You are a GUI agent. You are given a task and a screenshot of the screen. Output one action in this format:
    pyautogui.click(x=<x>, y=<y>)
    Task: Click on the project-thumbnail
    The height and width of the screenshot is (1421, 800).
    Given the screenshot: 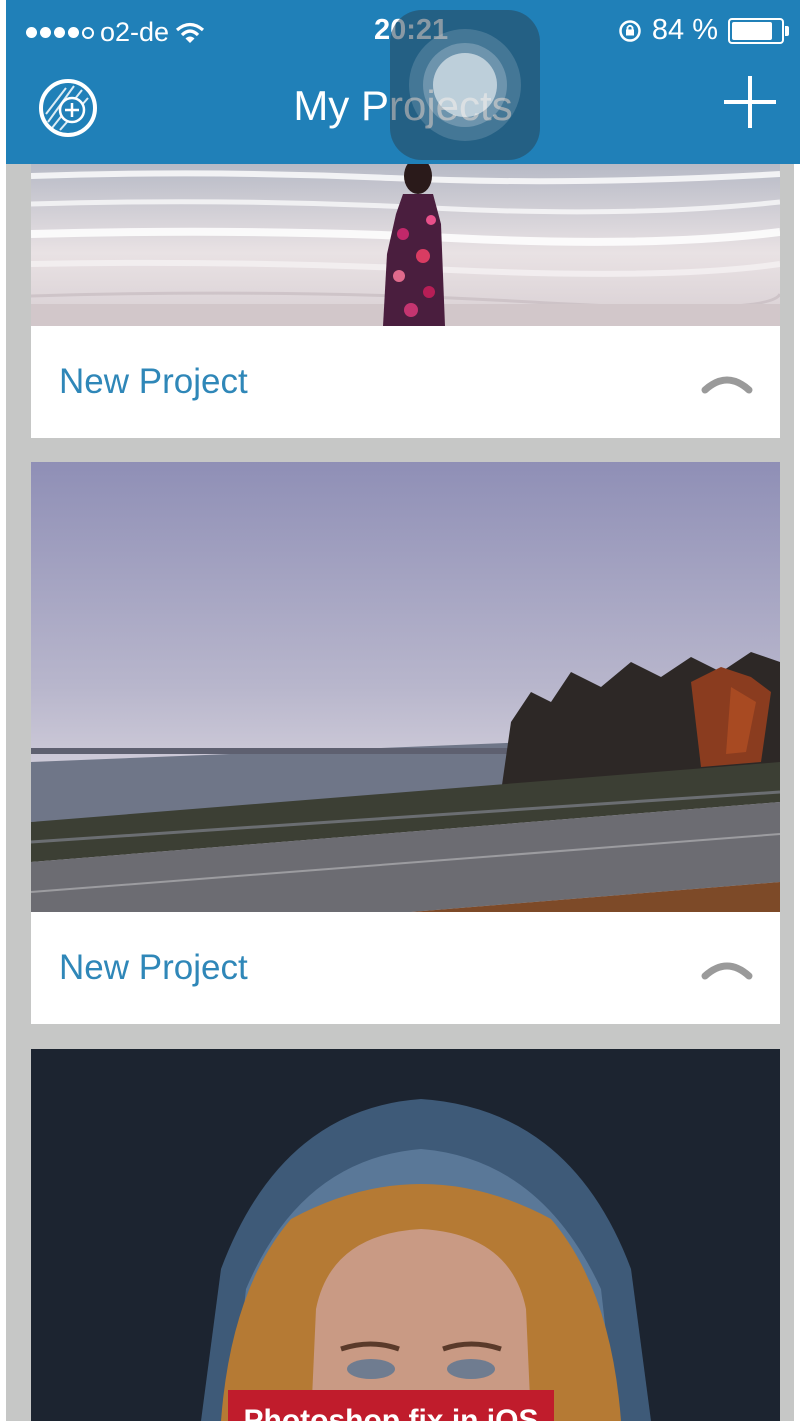 What is the action you would take?
    pyautogui.click(x=405, y=245)
    